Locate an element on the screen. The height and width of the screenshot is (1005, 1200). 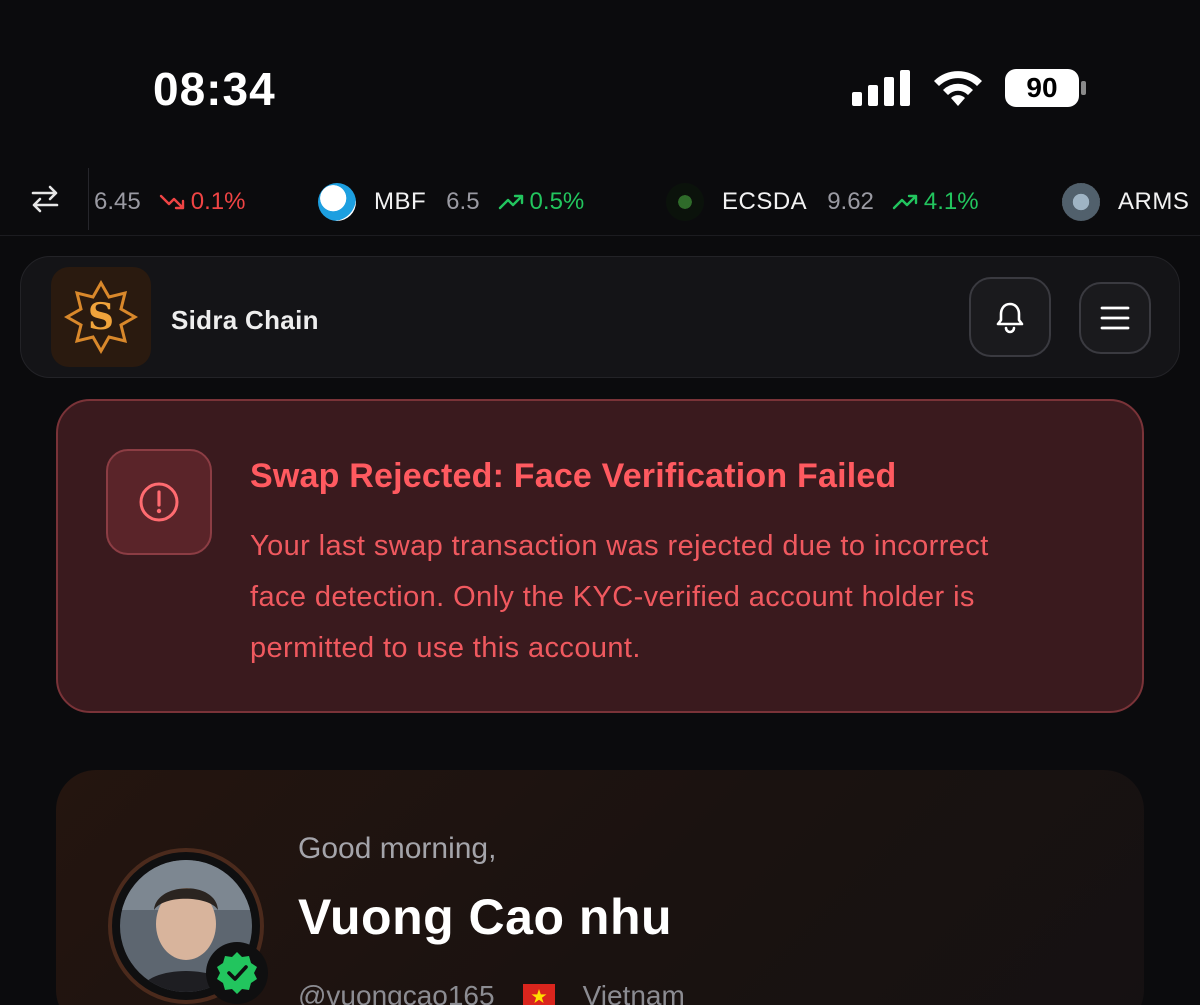
ticker-change: 4.1% is located at coordinates (935, 202).